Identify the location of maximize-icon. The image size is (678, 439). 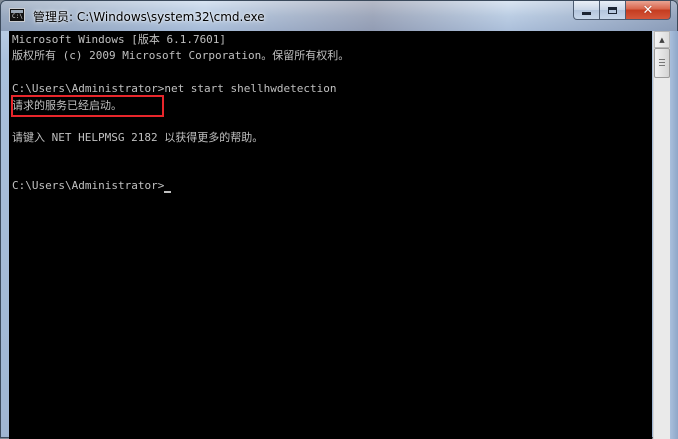
(612, 10).